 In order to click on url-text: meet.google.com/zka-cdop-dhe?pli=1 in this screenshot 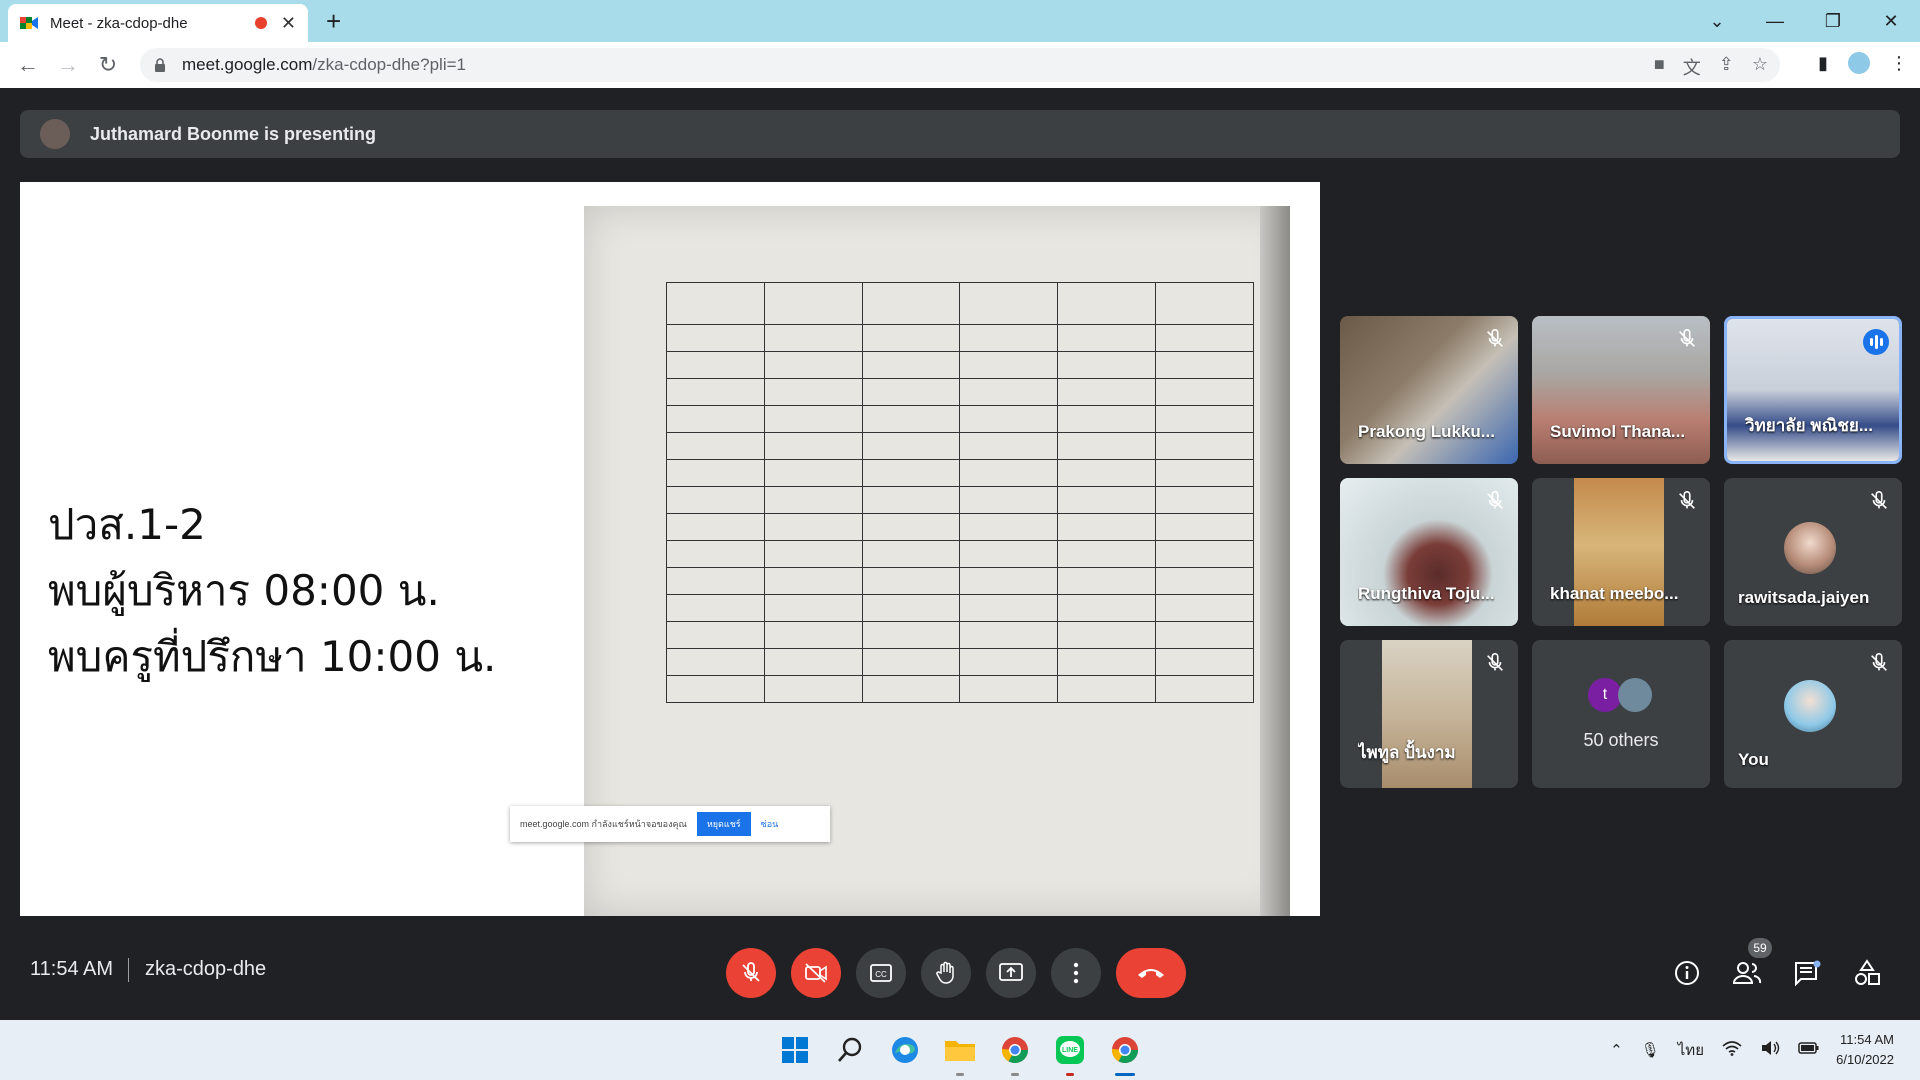, I will do `click(324, 64)`.